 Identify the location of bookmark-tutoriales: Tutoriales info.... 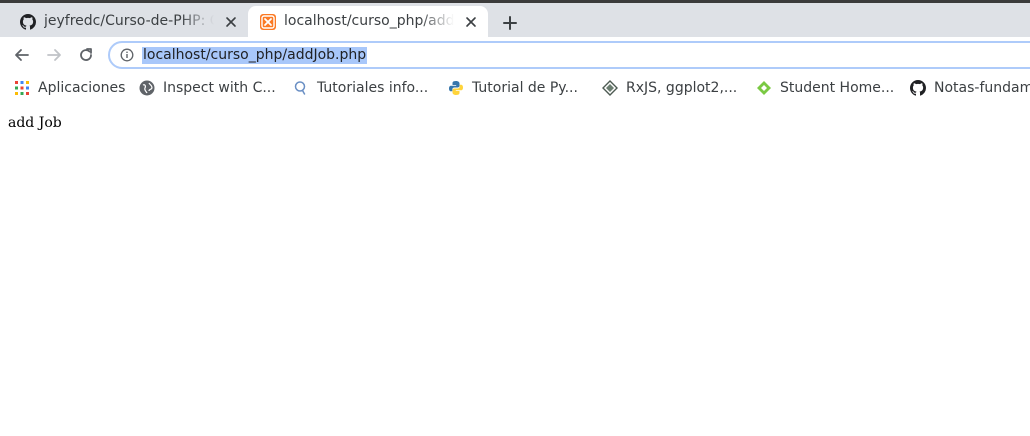
(360, 88).